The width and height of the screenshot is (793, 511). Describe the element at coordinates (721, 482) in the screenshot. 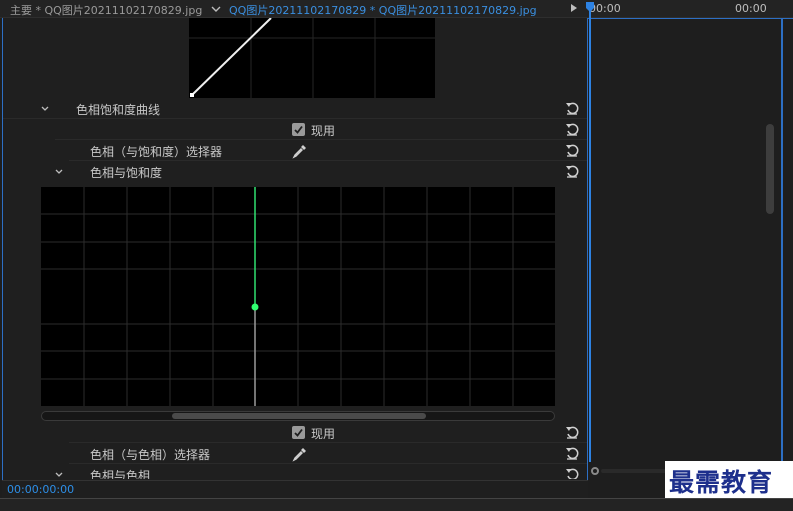

I see `watermark-text: 最需教育` at that location.